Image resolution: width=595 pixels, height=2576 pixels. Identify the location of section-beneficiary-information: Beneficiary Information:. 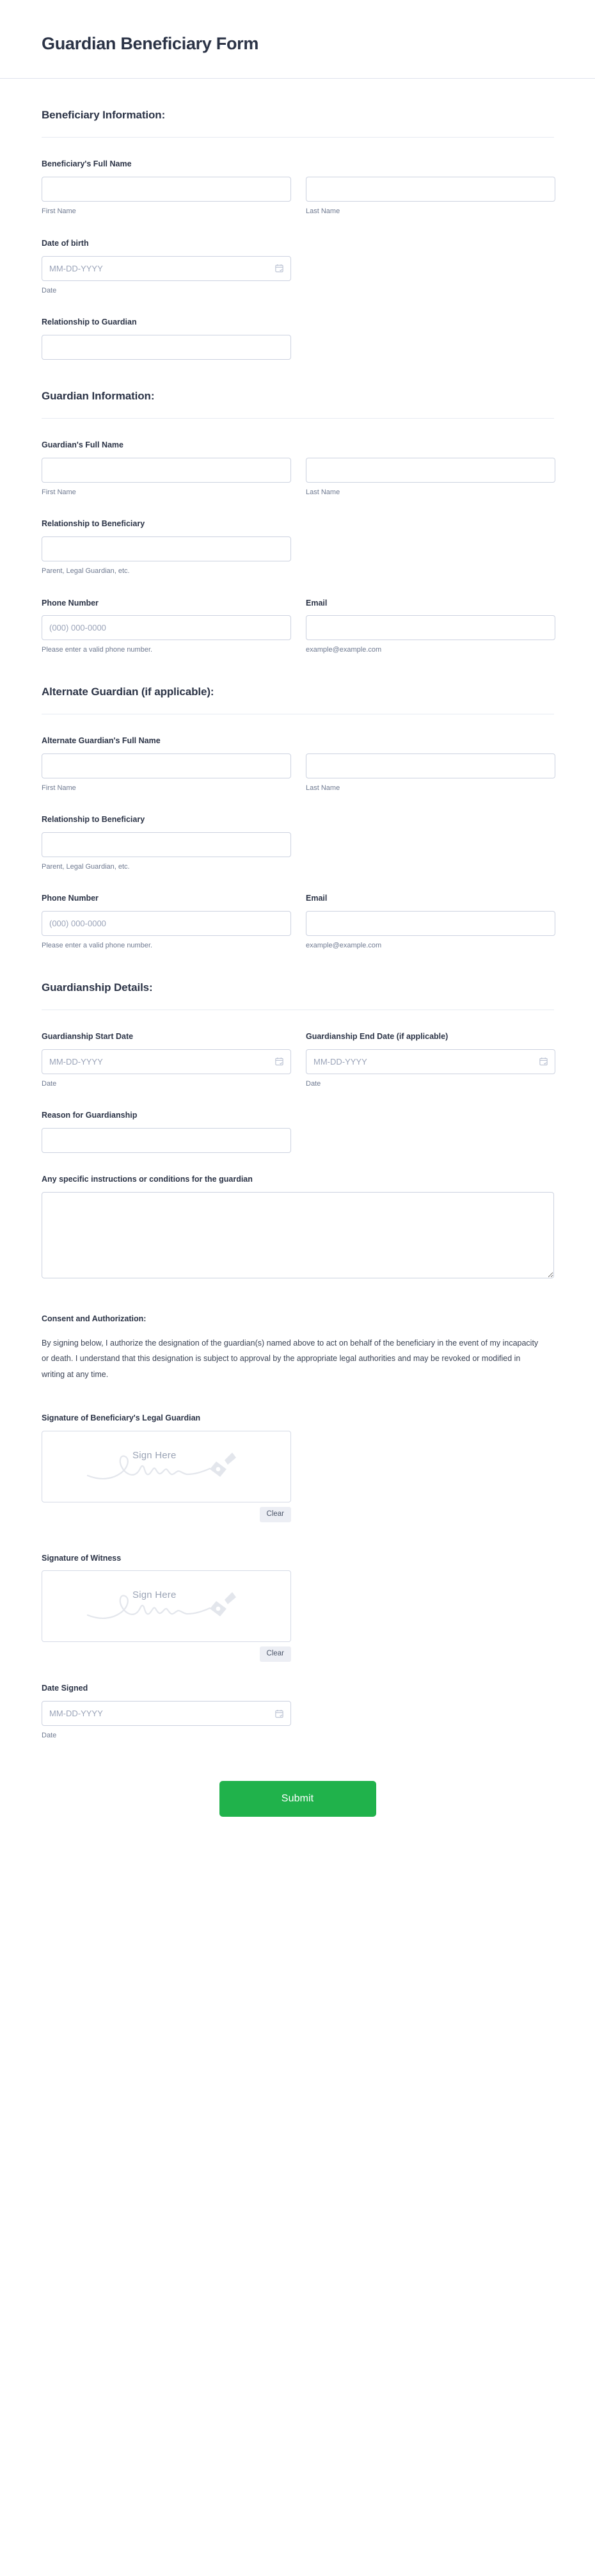
(298, 108).